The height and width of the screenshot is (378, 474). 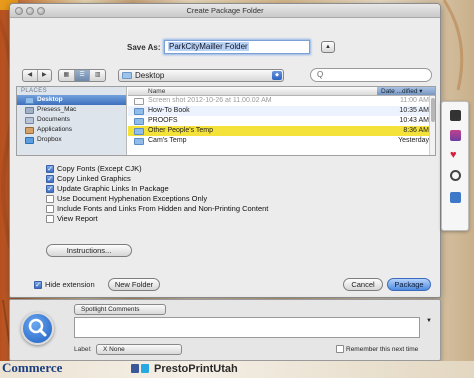 What do you see at coordinates (432, 125) in the screenshot?
I see `file-list-scrollbar` at bounding box center [432, 125].